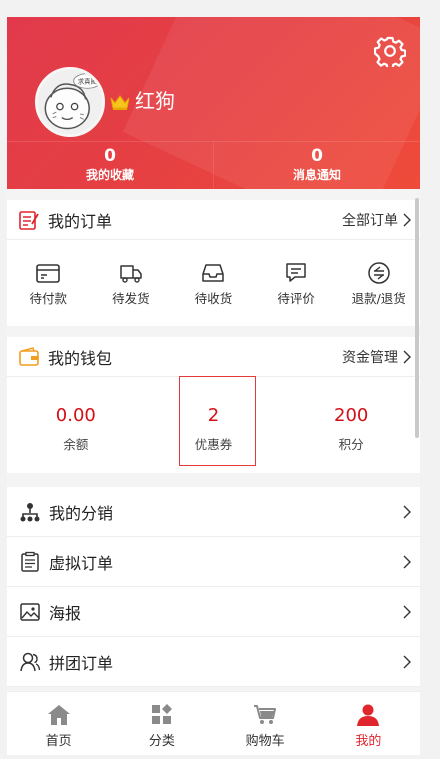 This screenshot has width=440, height=759. Describe the element at coordinates (351, 444) in the screenshot. I see `points-label: 积分` at that location.